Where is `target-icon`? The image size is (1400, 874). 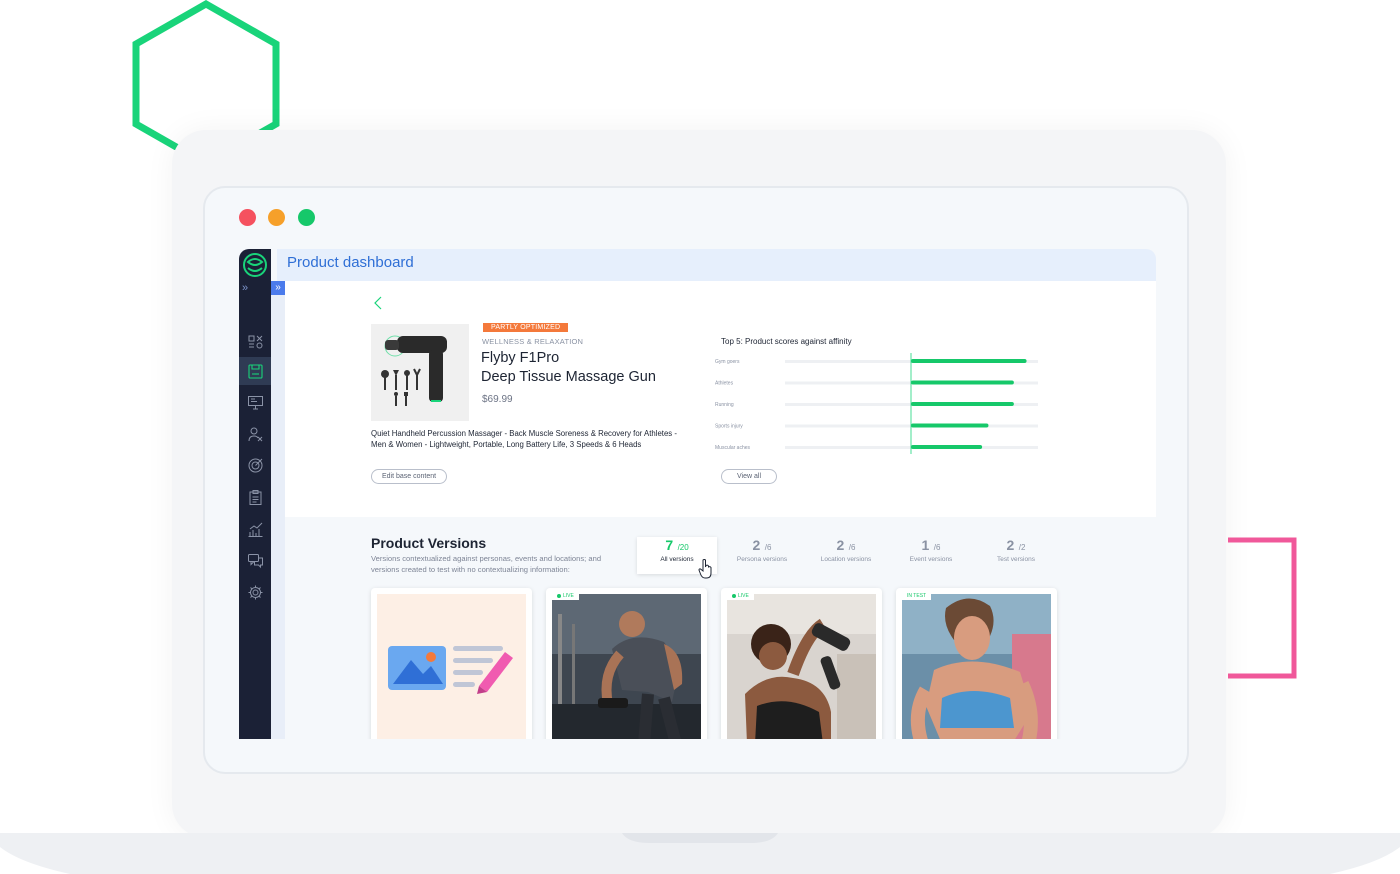 target-icon is located at coordinates (255, 465).